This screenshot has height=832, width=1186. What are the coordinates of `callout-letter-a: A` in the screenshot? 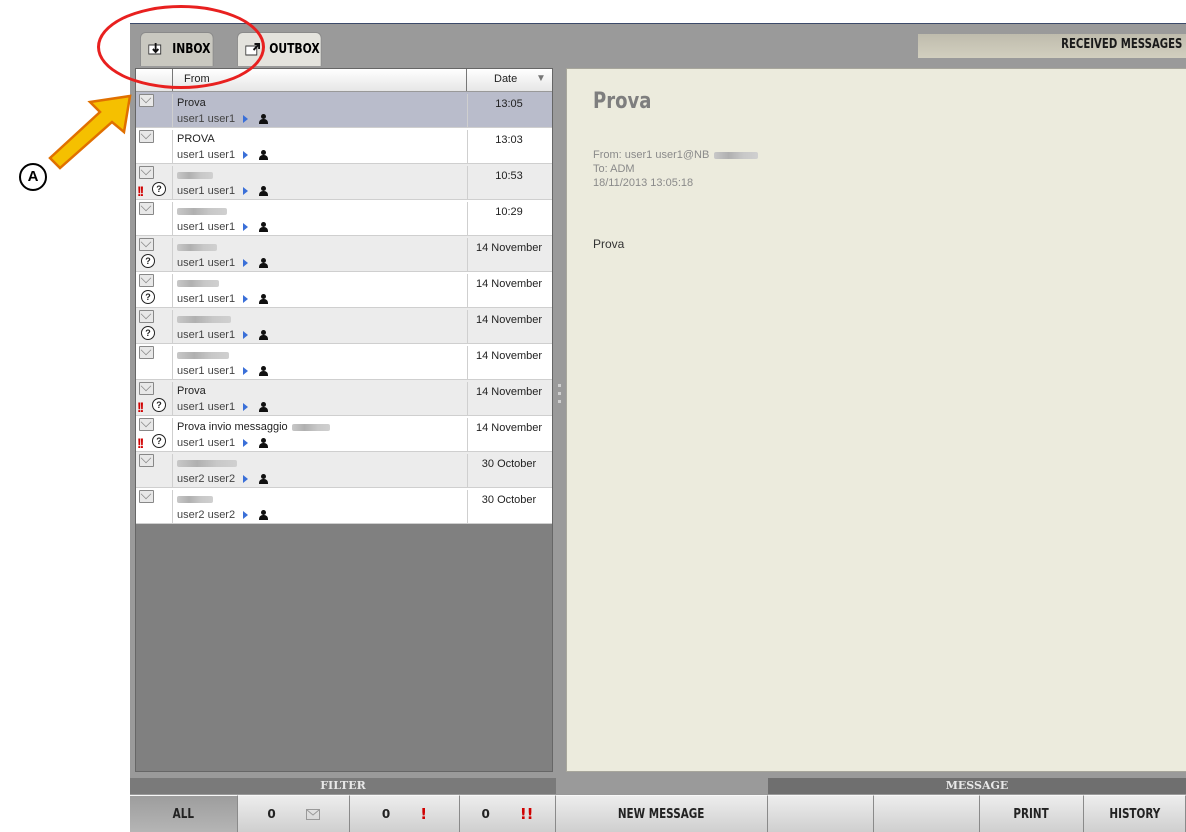 It's located at (33, 177).